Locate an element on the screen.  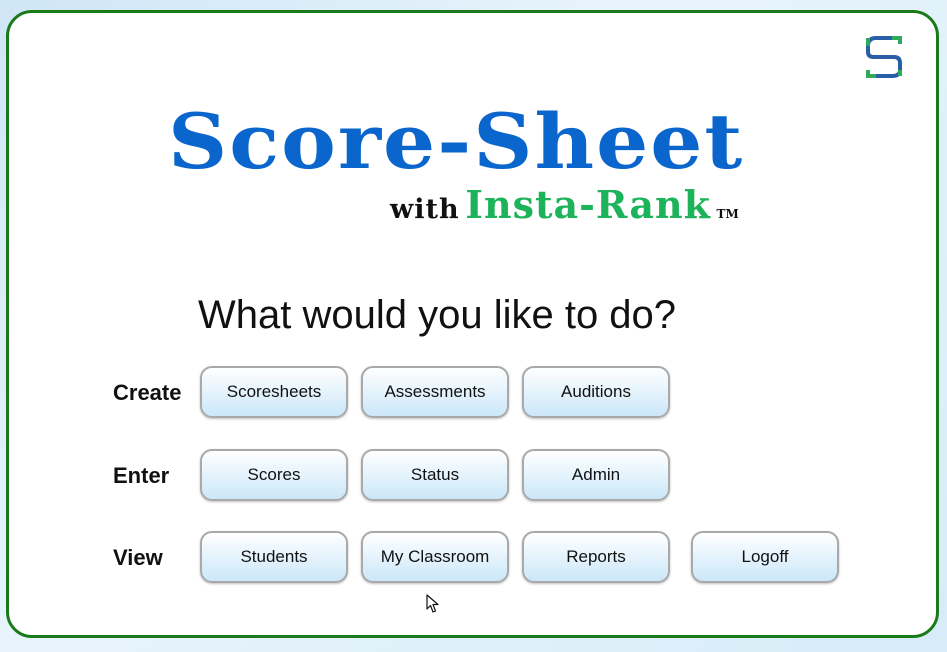
subtitle-brand: Insta-Rank is located at coordinates (588, 204).